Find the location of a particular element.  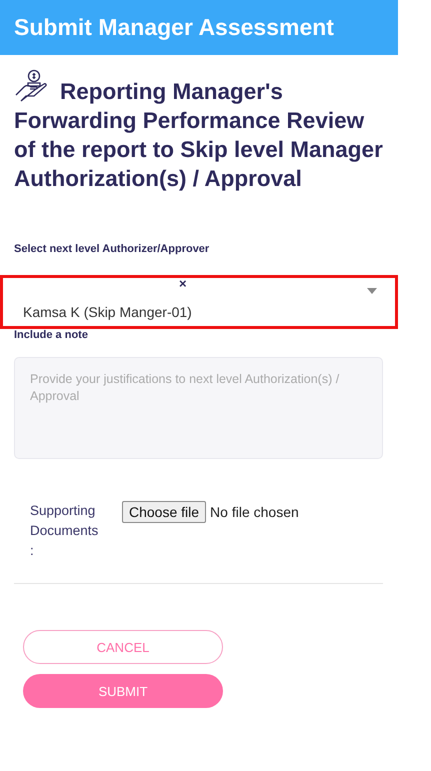

section-heading: Reporting Manager's Forwarding Performance Review of the report to Skip level Manager Authorization(s) / Approval is located at coordinates (199, 131).